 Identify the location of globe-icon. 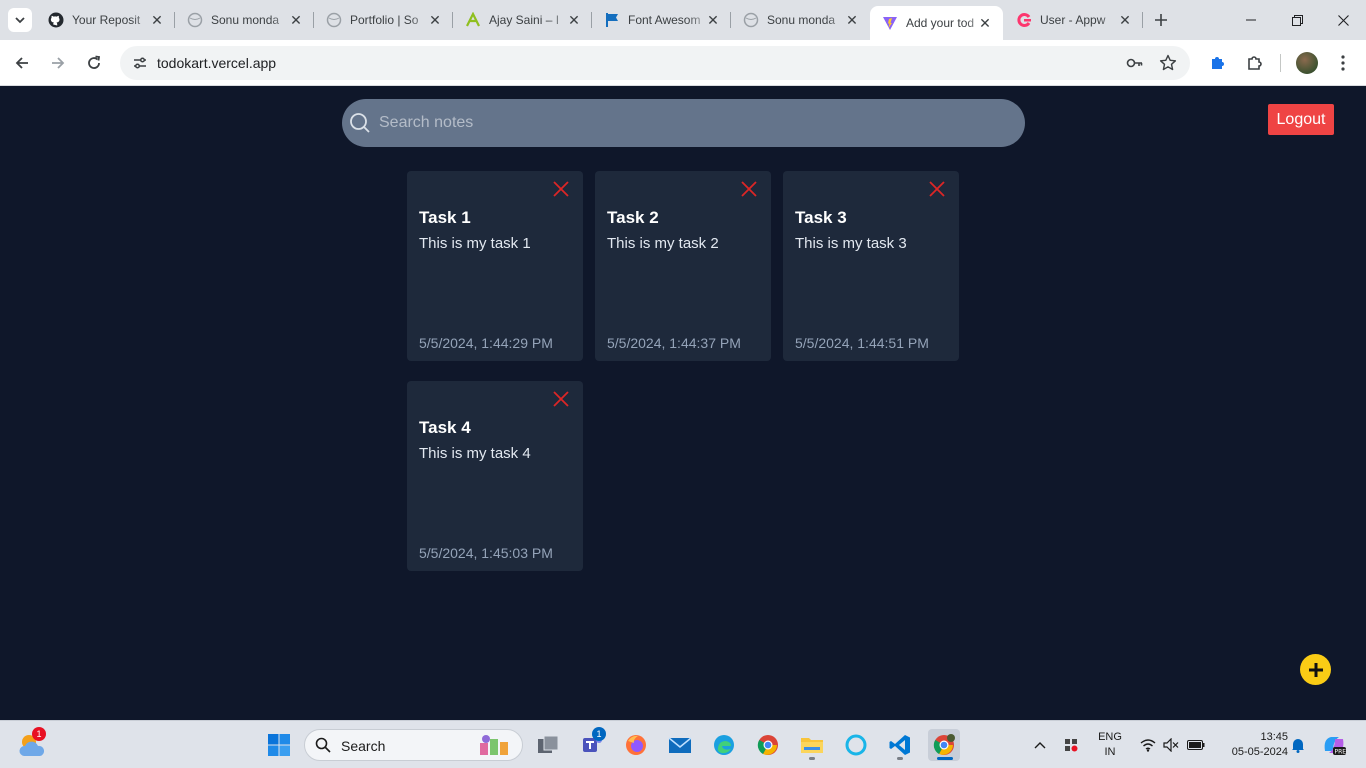
(334, 20).